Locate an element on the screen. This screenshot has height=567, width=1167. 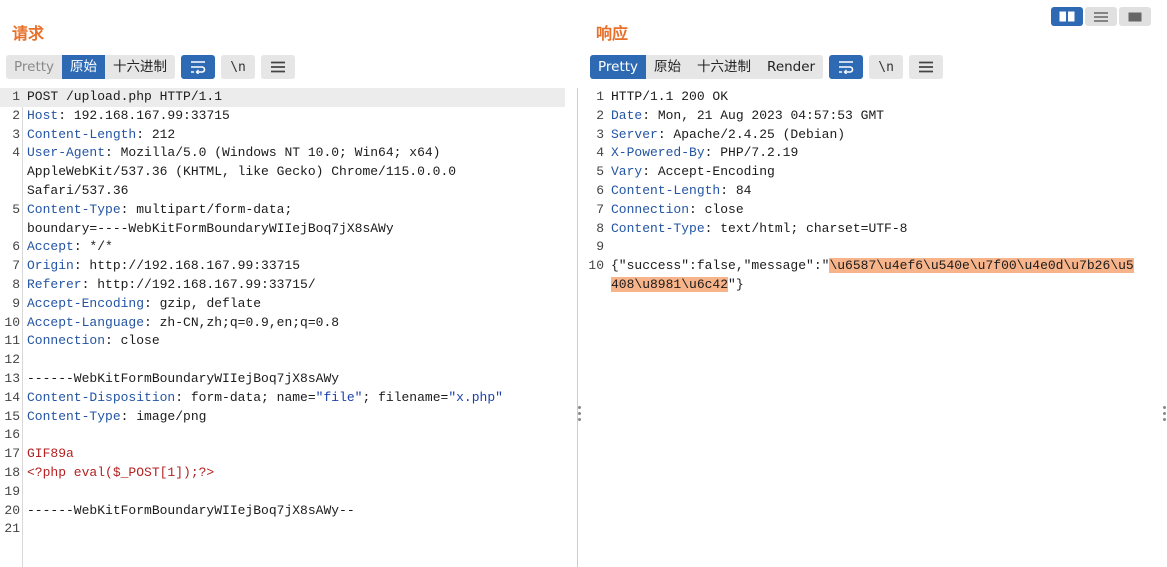
line-text: Content-Length: 84 is located at coordinates (681, 191).